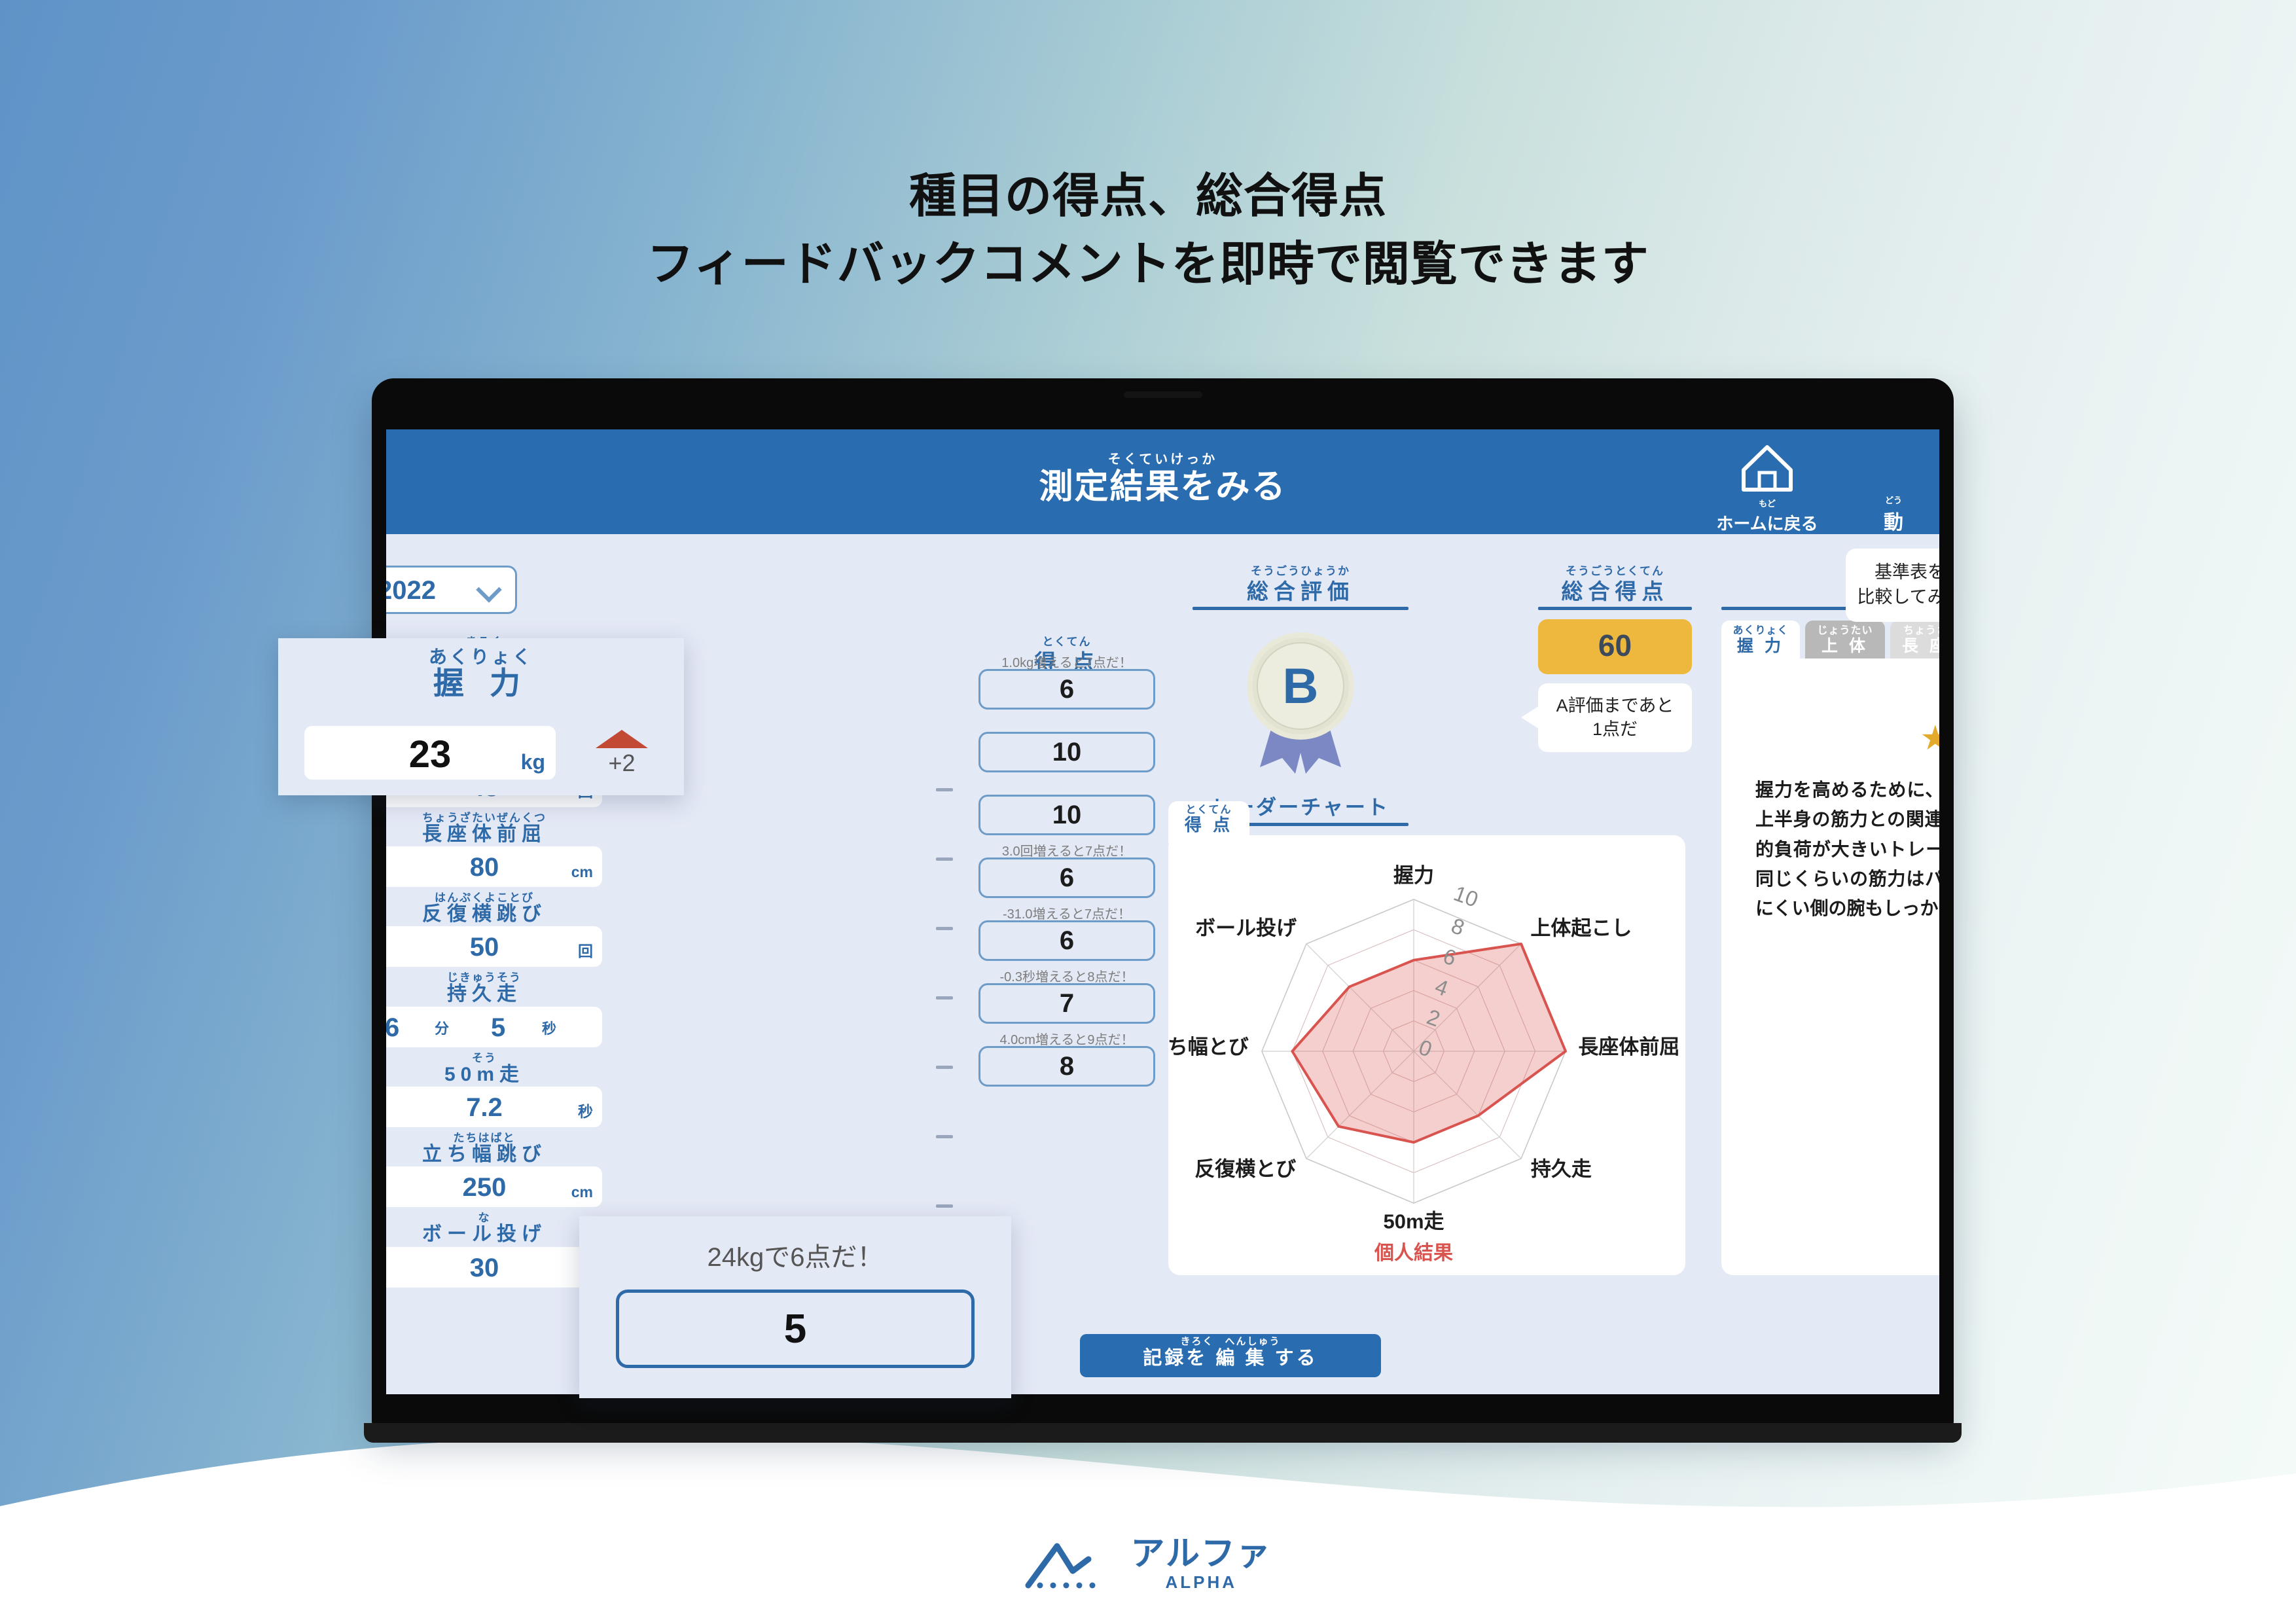 Image resolution: width=2296 pixels, height=1624 pixels. Describe the element at coordinates (795, 1329) in the screenshot. I see `score-popup-value: 5` at that location.